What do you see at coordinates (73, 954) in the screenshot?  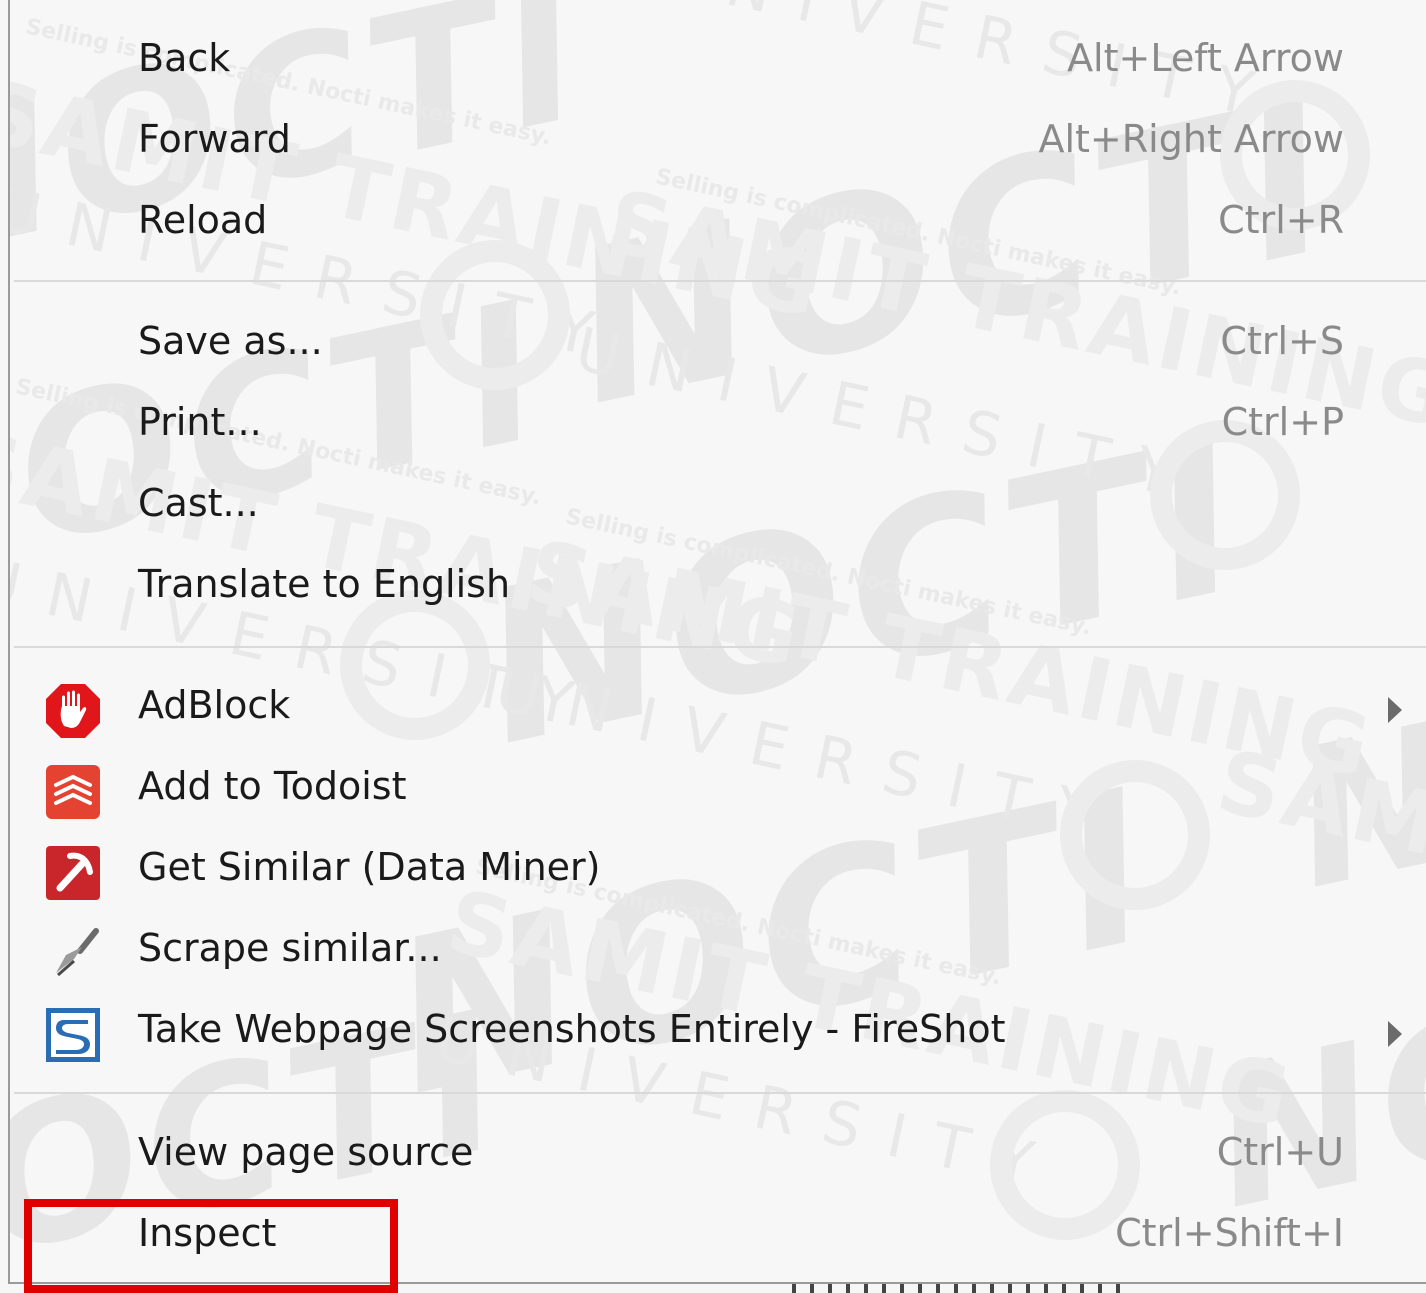 I see `scraper-icon` at bounding box center [73, 954].